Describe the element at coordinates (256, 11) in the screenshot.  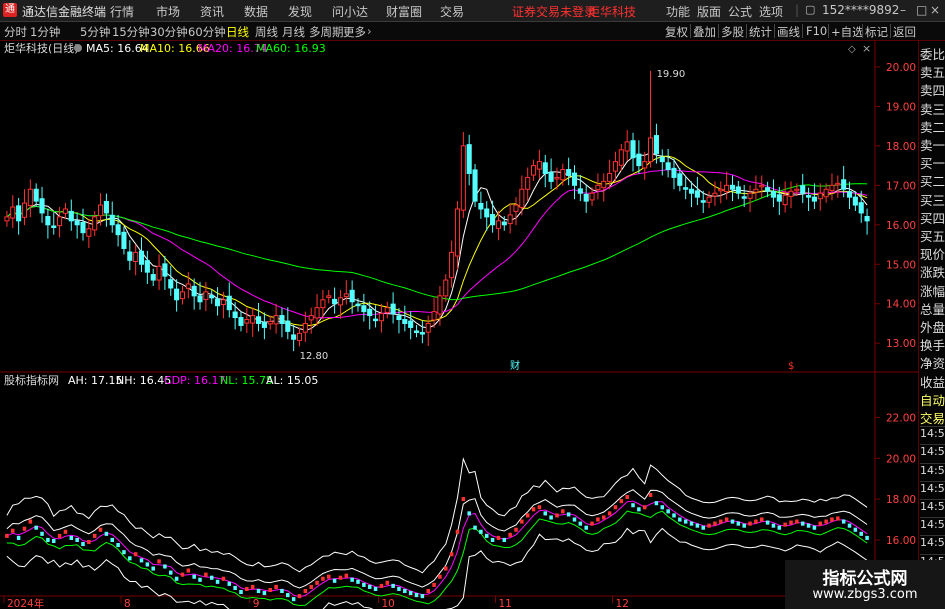
I see `menu-shuju: 数据` at that location.